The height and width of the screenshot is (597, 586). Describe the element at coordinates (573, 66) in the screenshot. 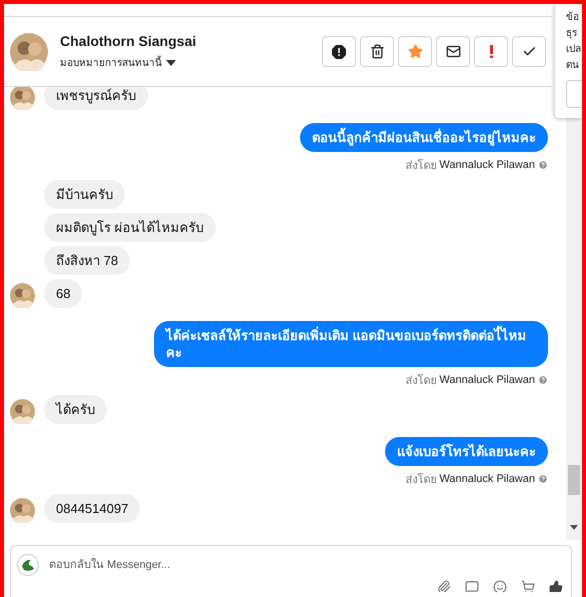

I see `panel-text: ตน` at that location.